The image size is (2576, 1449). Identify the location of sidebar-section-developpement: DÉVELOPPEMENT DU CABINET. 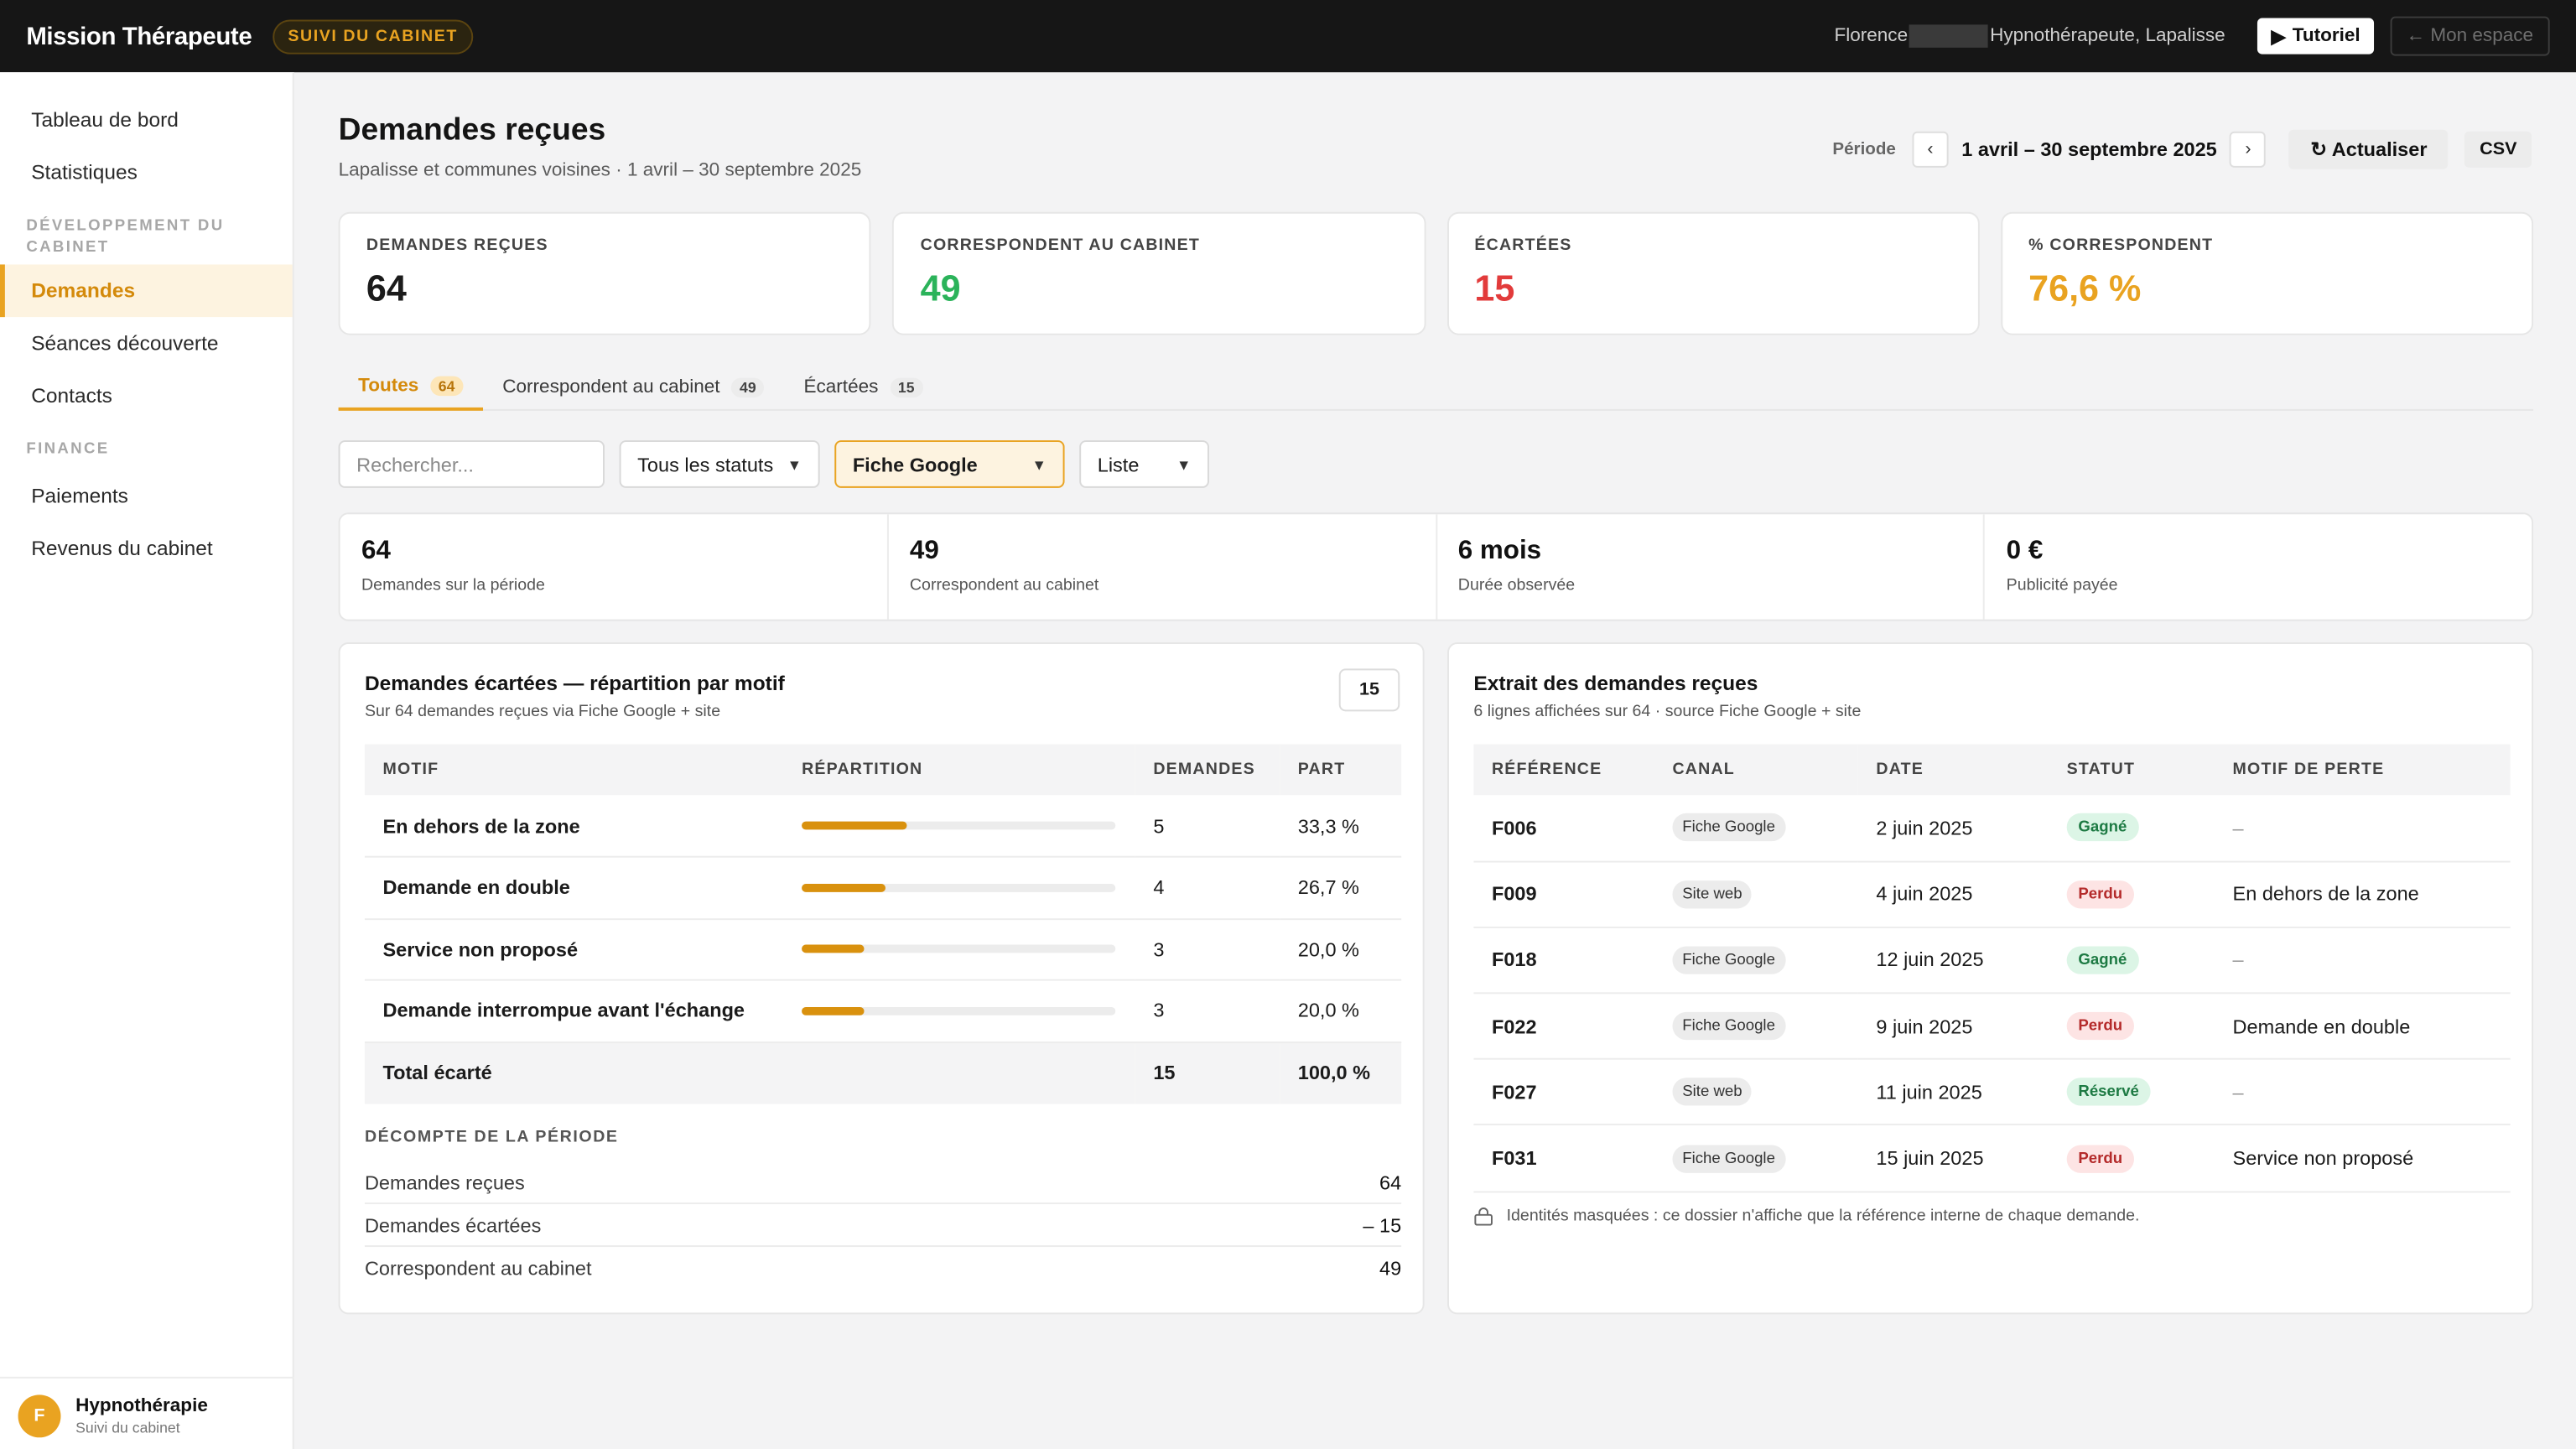
(125, 236).